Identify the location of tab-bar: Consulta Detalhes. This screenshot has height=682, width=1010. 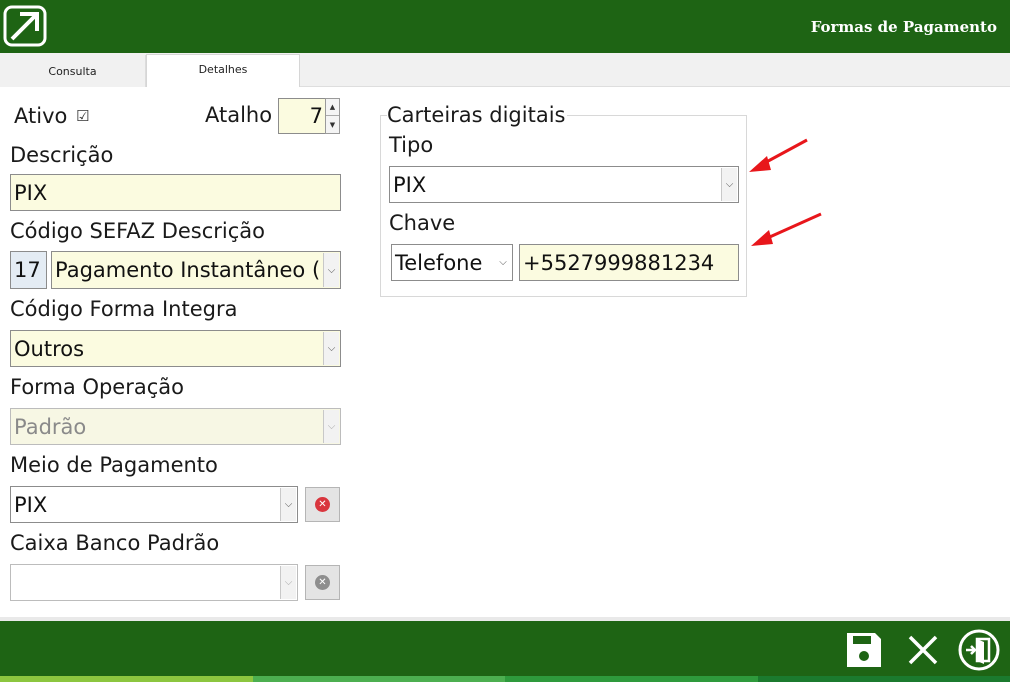
(505, 70).